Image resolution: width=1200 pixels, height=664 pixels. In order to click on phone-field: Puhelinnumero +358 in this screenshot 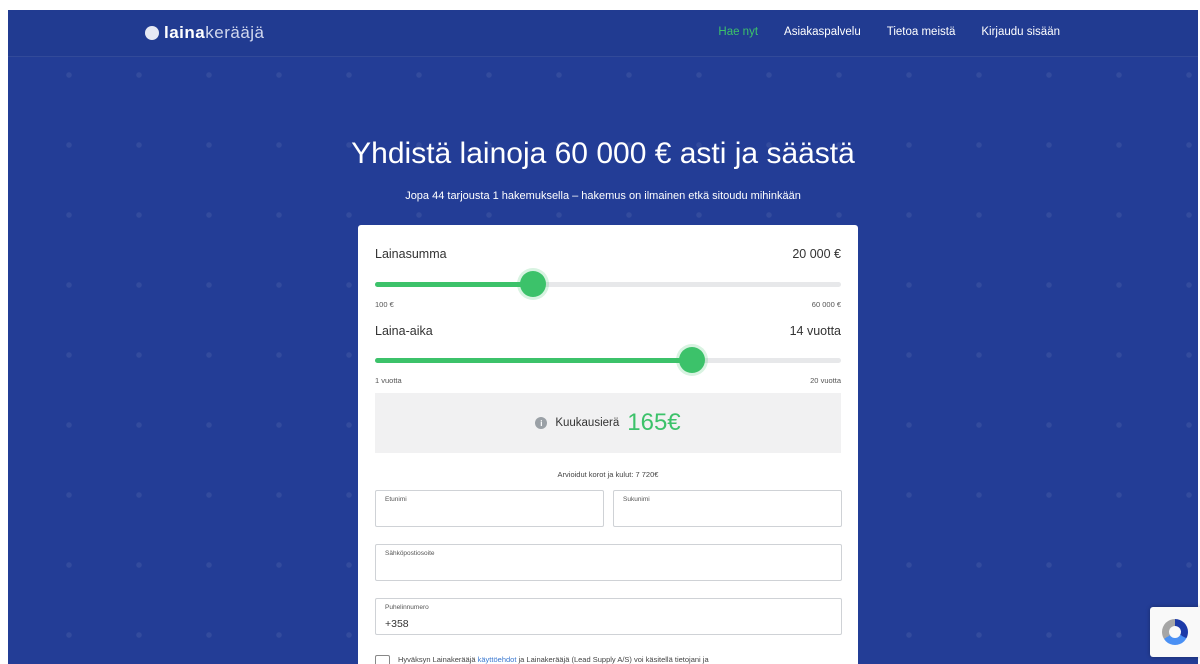, I will do `click(608, 616)`.